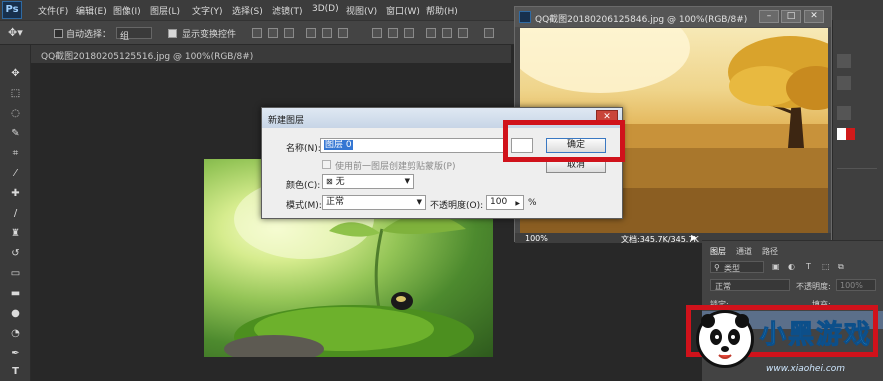  Describe the element at coordinates (127, 10) in the screenshot. I see `menu-image: 图像(I)` at that location.